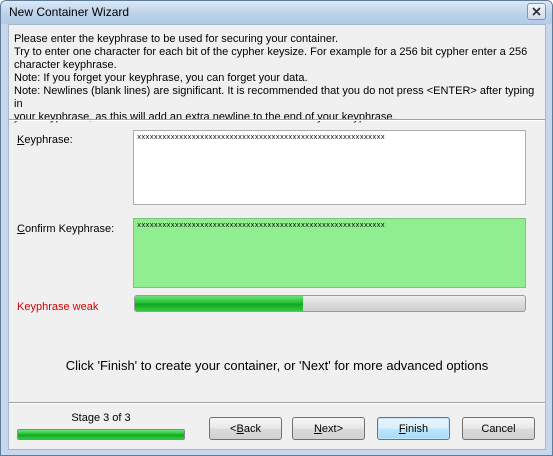 This screenshot has width=553, height=456. Describe the element at coordinates (340, 428) in the screenshot. I see `next-arrow: >` at that location.